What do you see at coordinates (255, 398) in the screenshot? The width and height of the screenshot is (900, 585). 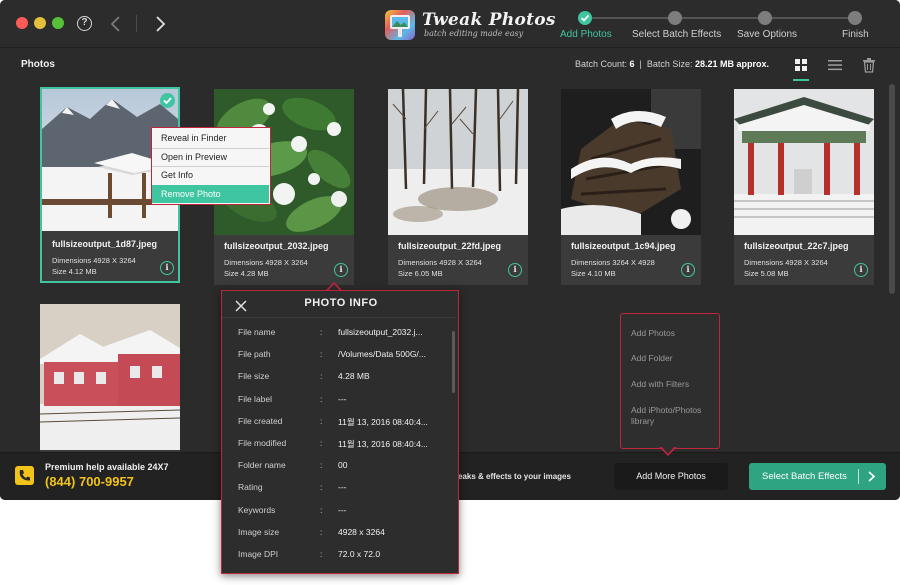 I see `photo-info-key: File label` at bounding box center [255, 398].